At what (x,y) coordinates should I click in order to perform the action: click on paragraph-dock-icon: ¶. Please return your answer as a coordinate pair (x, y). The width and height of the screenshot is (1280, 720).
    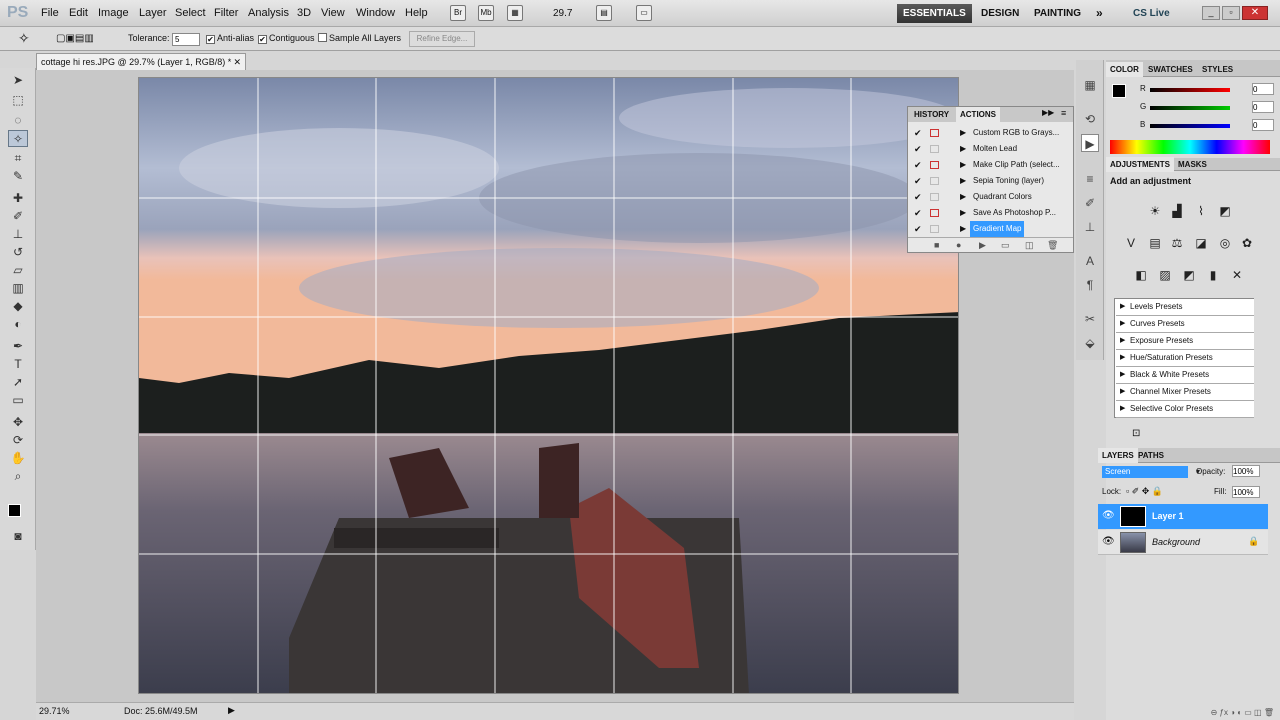
    Looking at the image, I should click on (1090, 285).